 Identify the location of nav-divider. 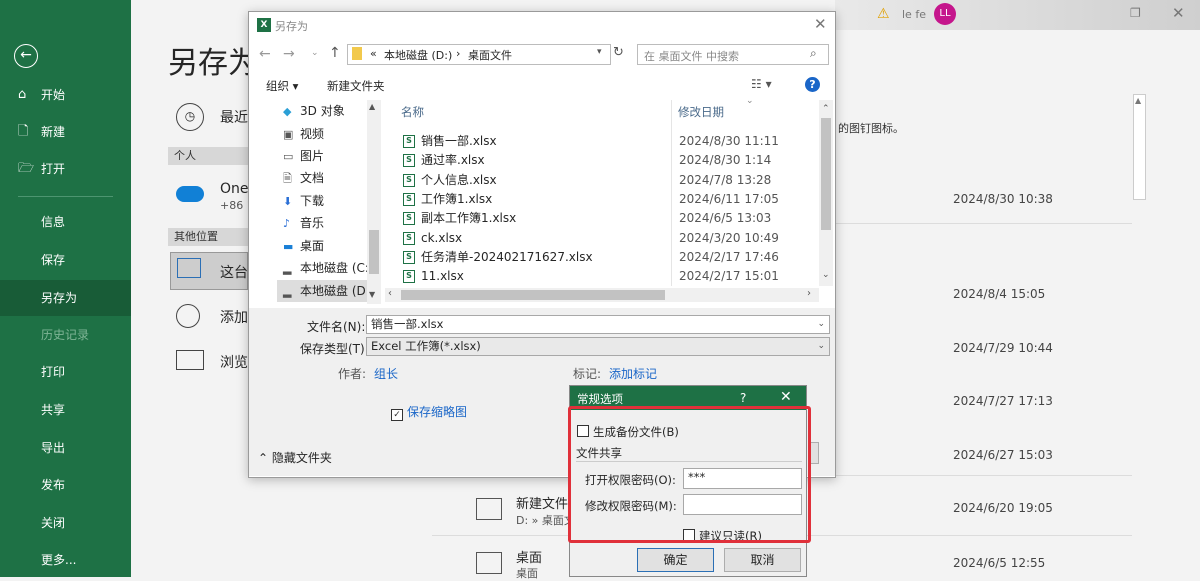
(65, 196).